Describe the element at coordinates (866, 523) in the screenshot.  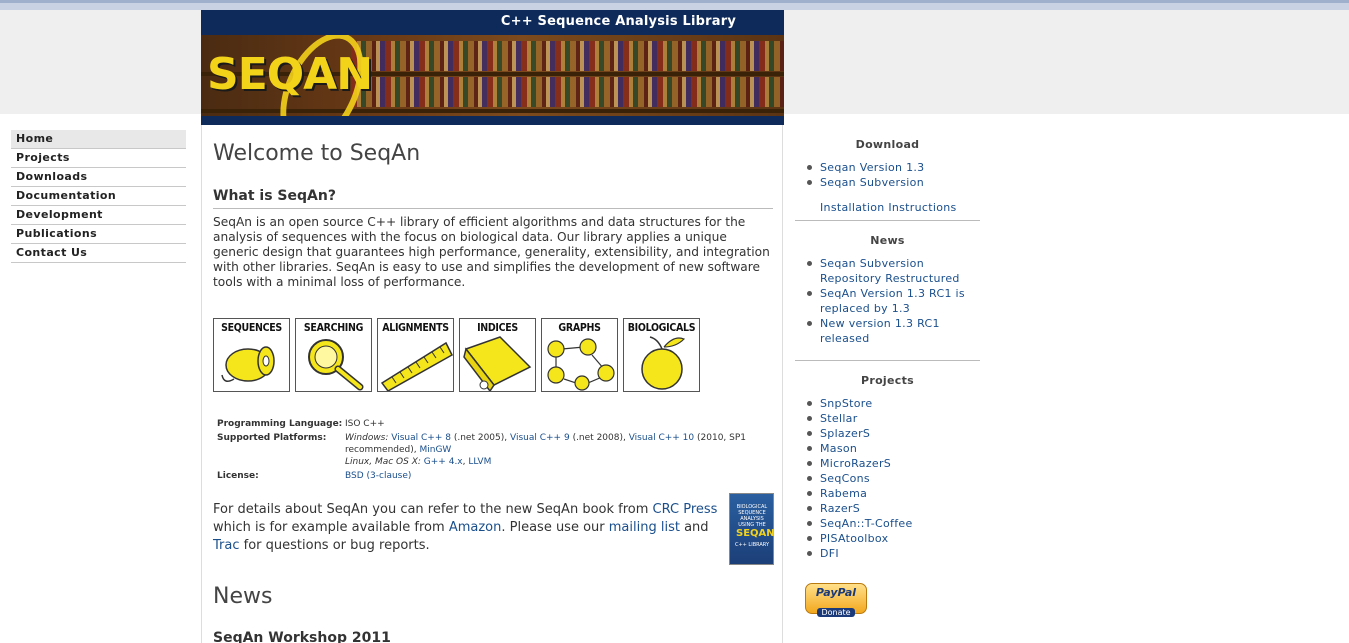
I see `project-link: SeqAn::T-Coffee` at that location.